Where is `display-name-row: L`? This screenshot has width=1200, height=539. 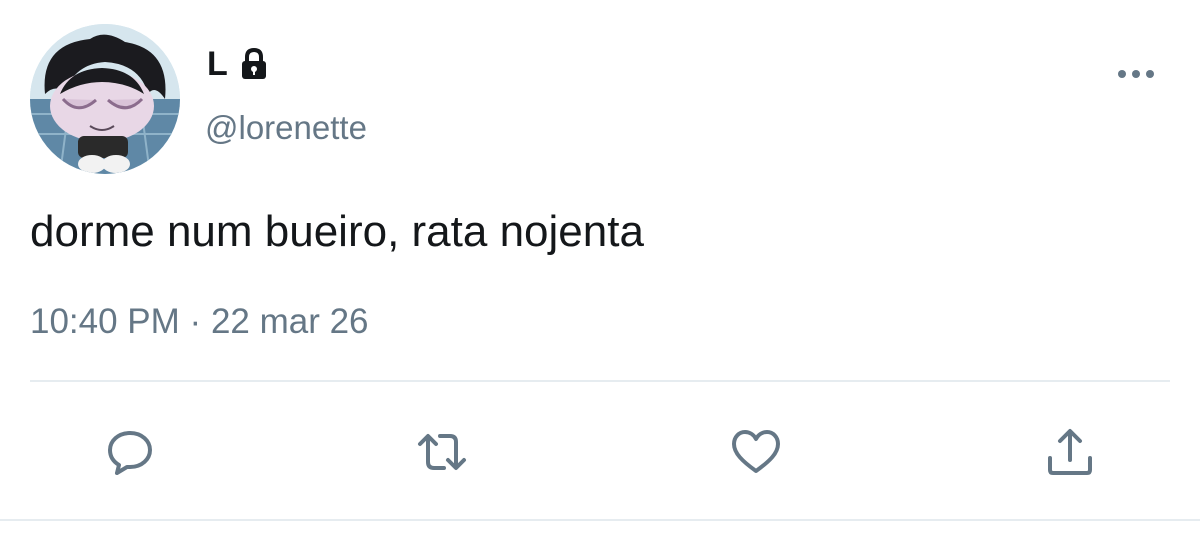 display-name-row: L is located at coordinates (239, 64).